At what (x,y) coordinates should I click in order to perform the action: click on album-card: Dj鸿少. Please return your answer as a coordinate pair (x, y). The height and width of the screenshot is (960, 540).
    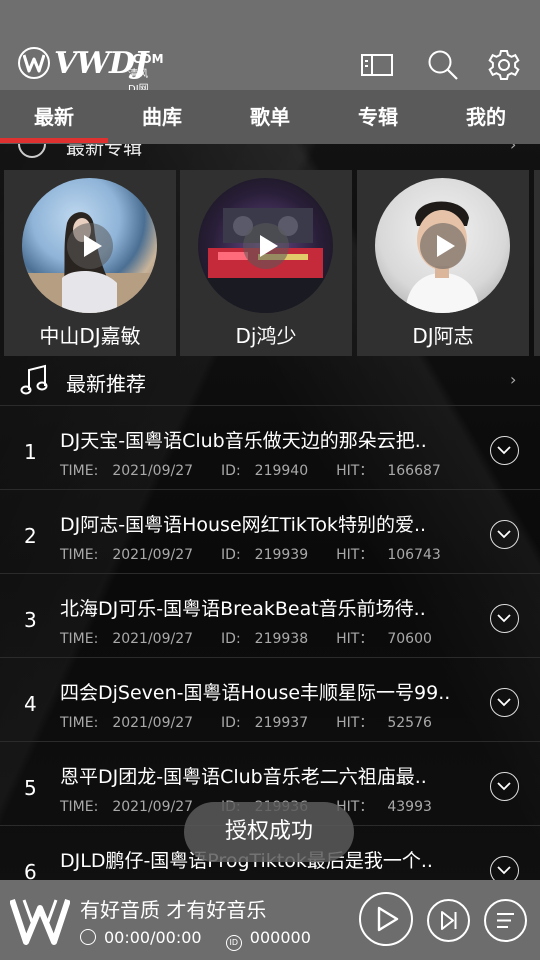
    Looking at the image, I should click on (266, 263).